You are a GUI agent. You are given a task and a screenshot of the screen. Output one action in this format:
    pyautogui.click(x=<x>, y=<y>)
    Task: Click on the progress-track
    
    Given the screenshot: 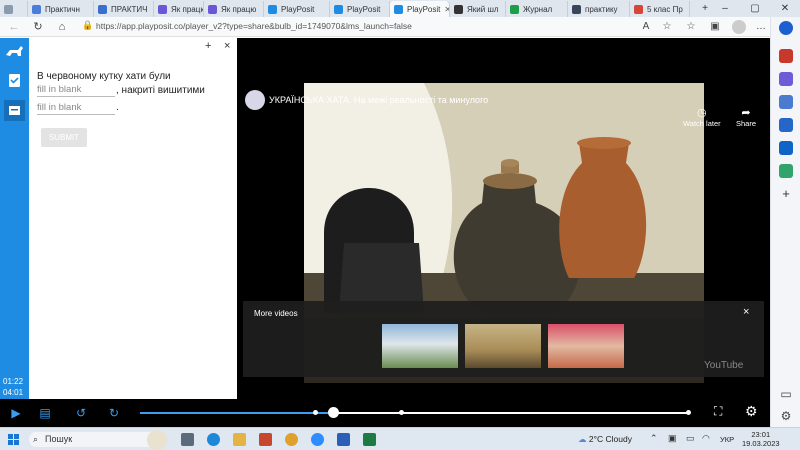 What is the action you would take?
    pyautogui.click(x=415, y=413)
    